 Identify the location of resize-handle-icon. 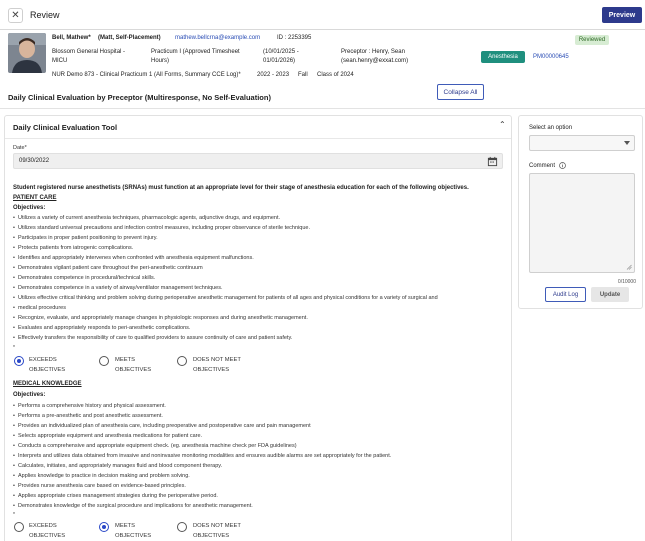
(629, 267).